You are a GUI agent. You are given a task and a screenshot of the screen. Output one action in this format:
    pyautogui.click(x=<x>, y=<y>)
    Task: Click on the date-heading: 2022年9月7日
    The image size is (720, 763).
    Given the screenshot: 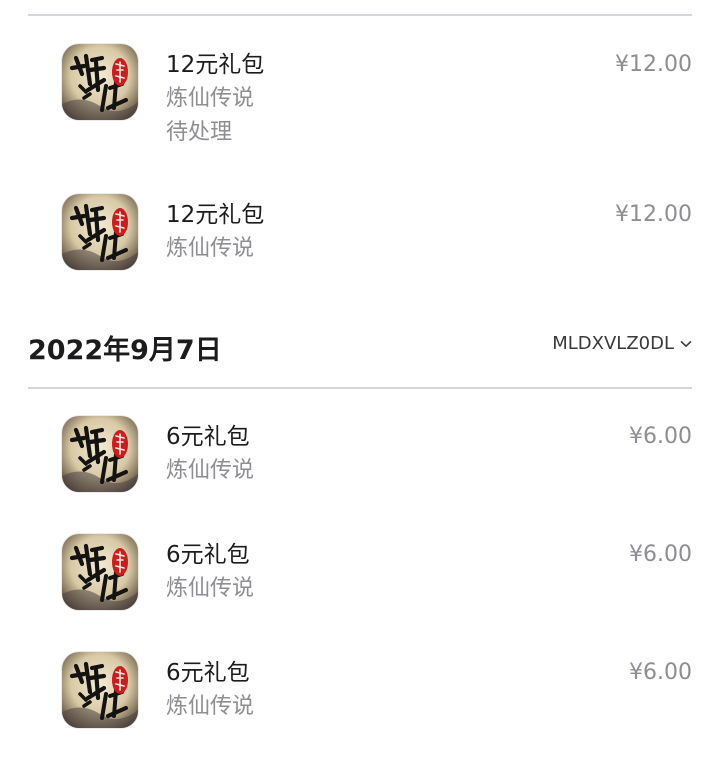 What is the action you would take?
    pyautogui.click(x=125, y=350)
    